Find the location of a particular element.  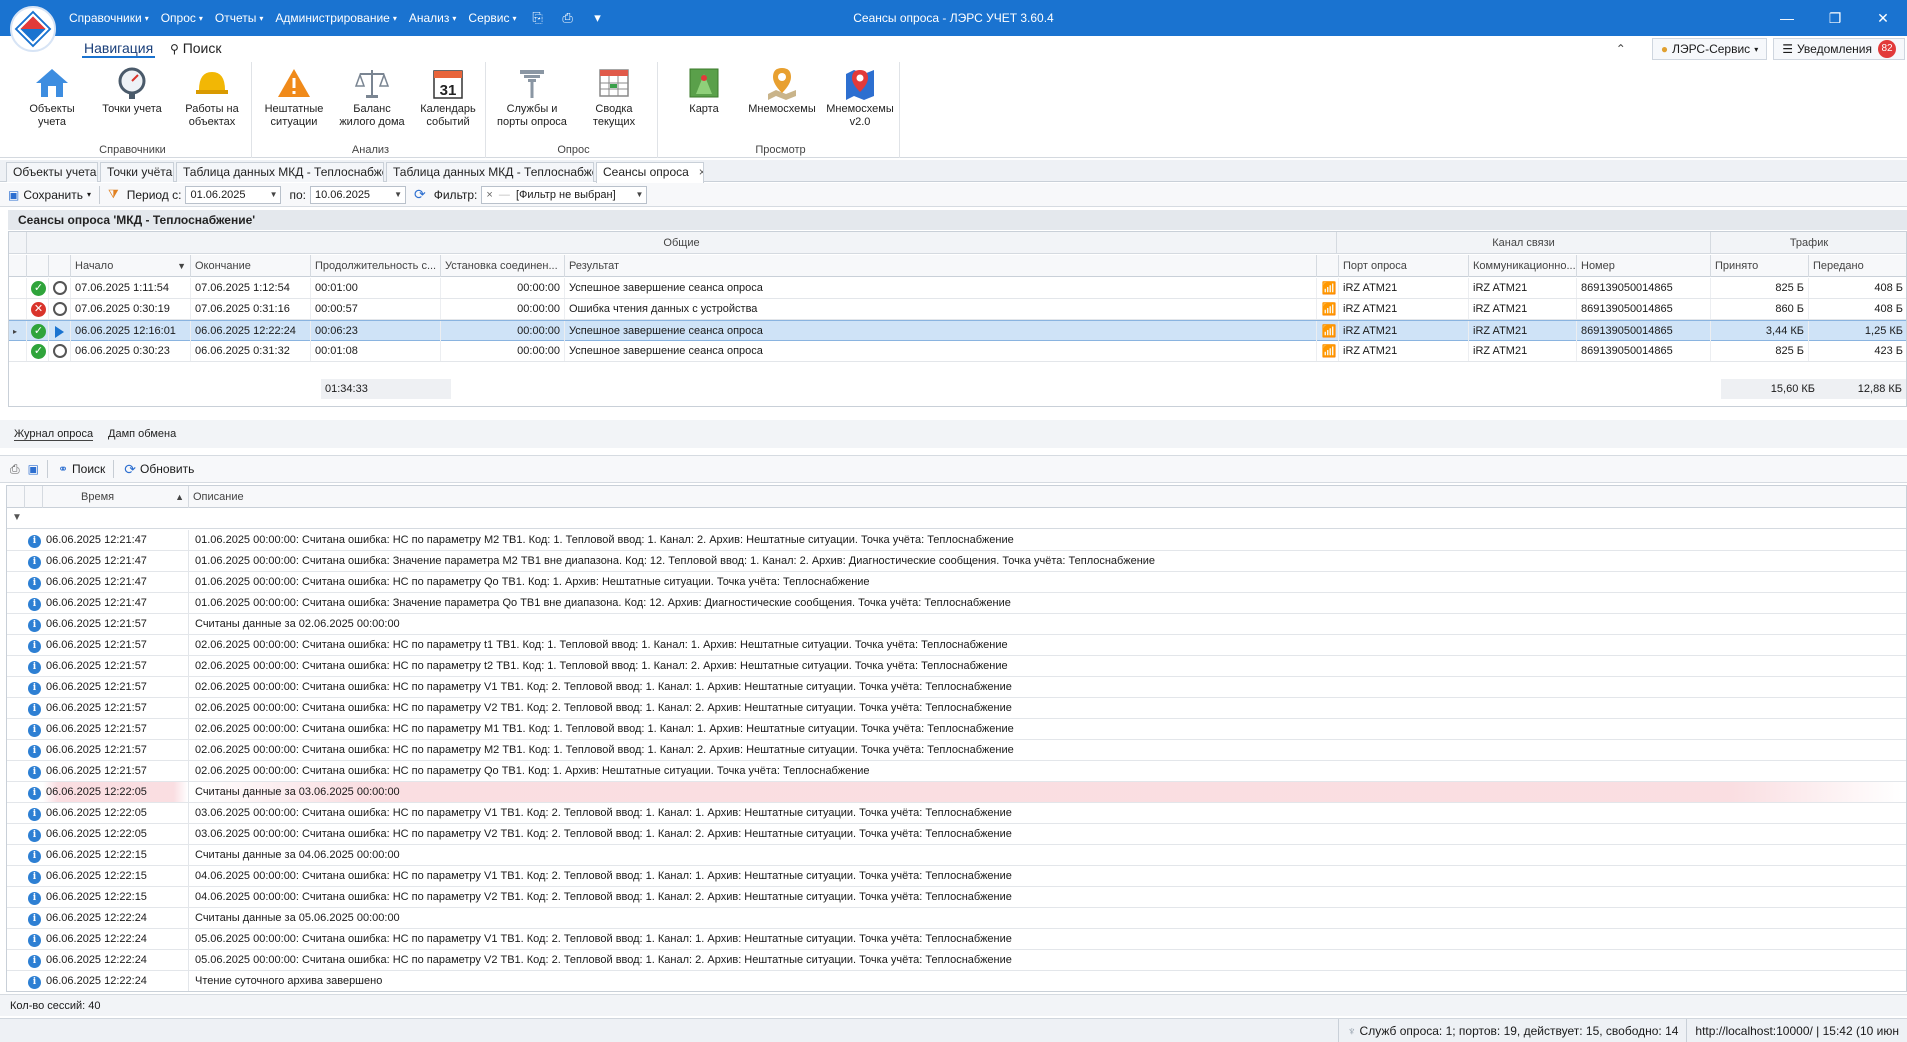

user-button: ● ЛЭРС-Сервис ▾ is located at coordinates (1709, 49).